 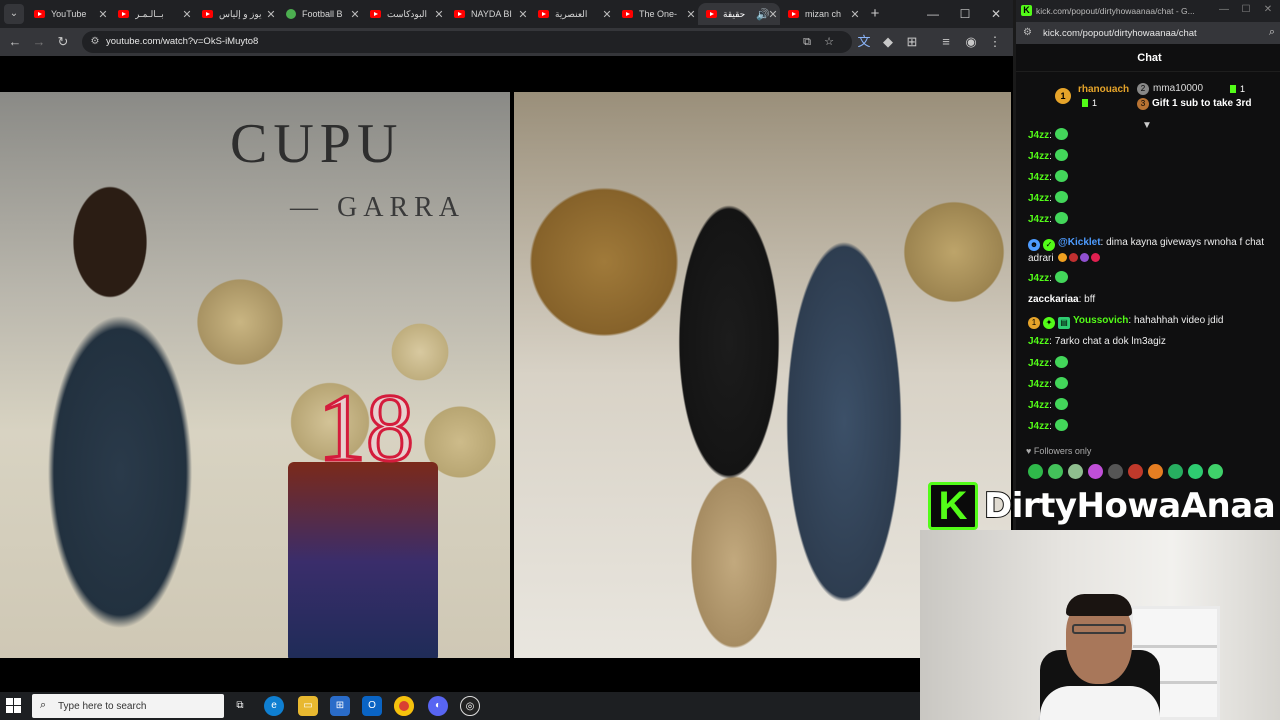 I want to click on tab-2: يوز و إلياس ✕, so click(x=236, y=14).